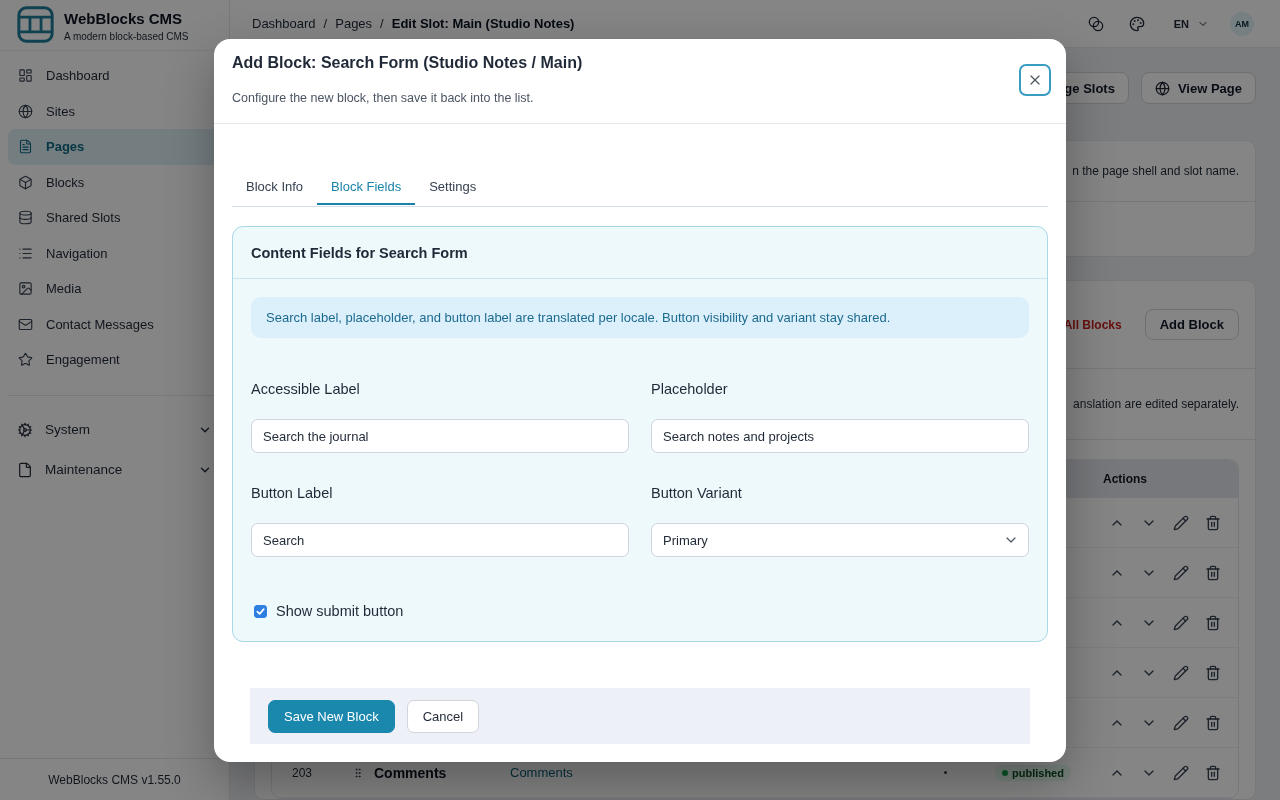 The height and width of the screenshot is (800, 1280). What do you see at coordinates (25, 218) in the screenshot?
I see `database-icon` at bounding box center [25, 218].